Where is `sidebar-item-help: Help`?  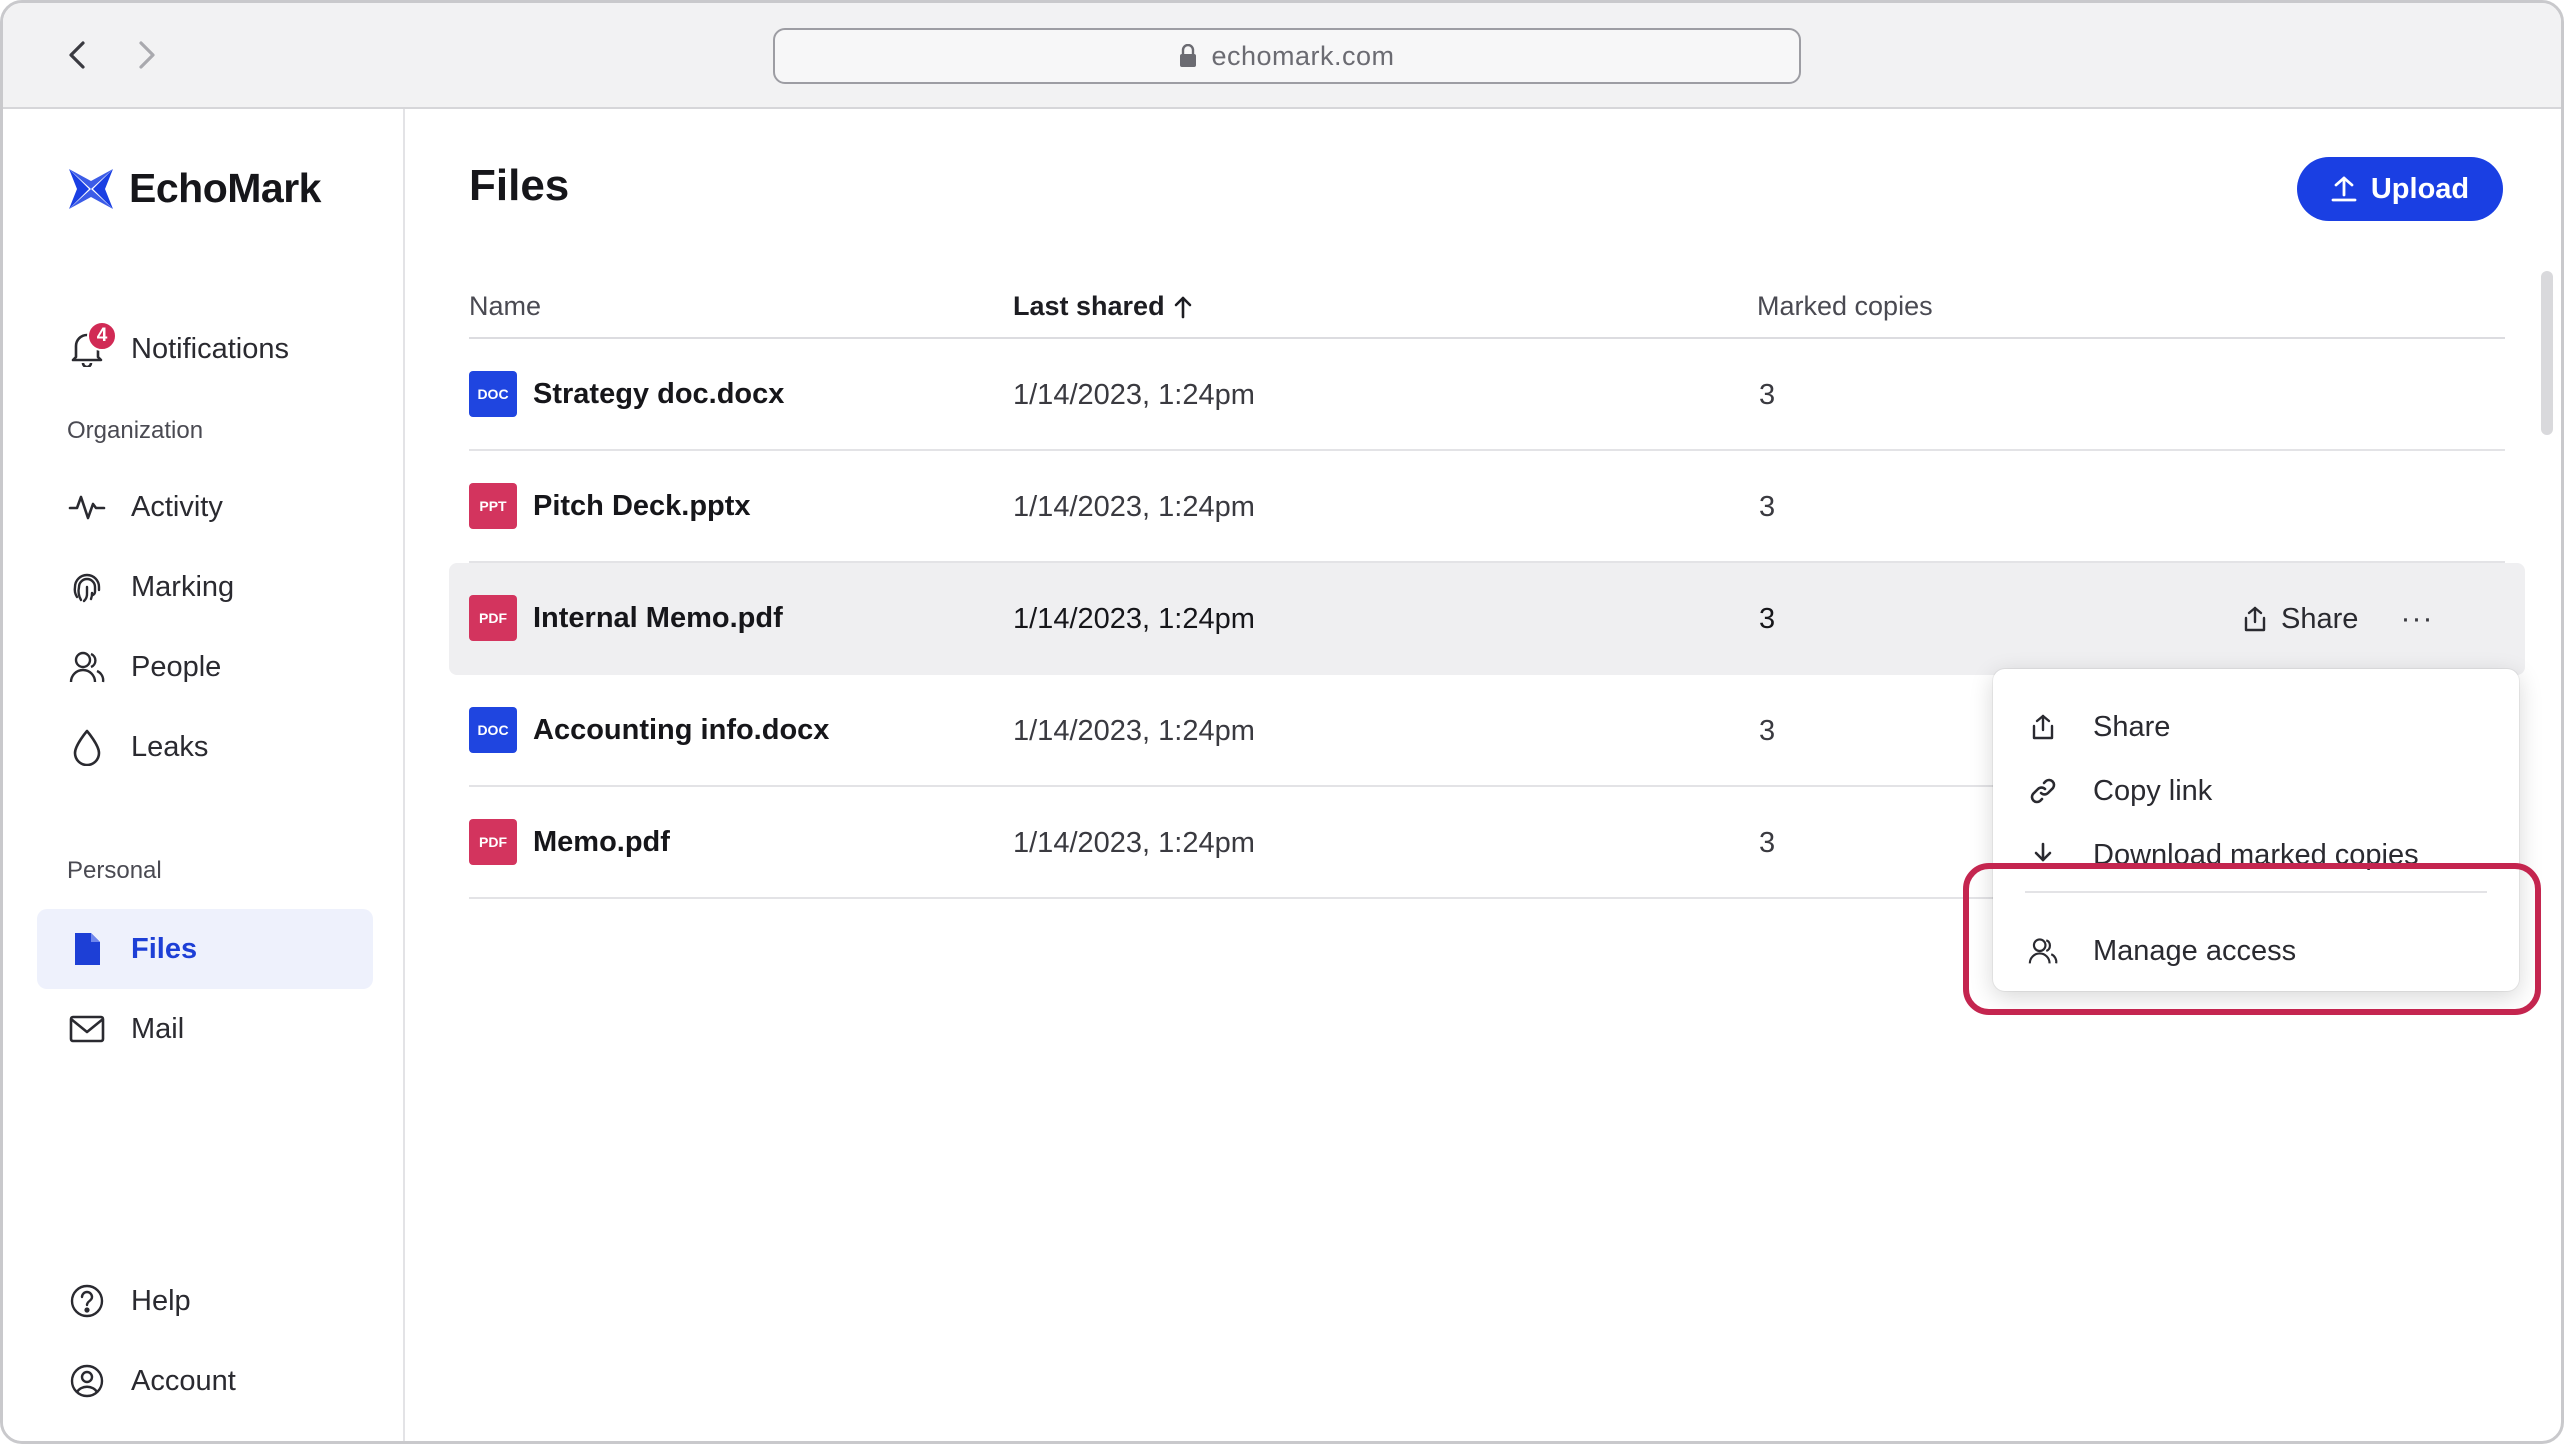
sidebar-item-help: Help is located at coordinates (205, 1301).